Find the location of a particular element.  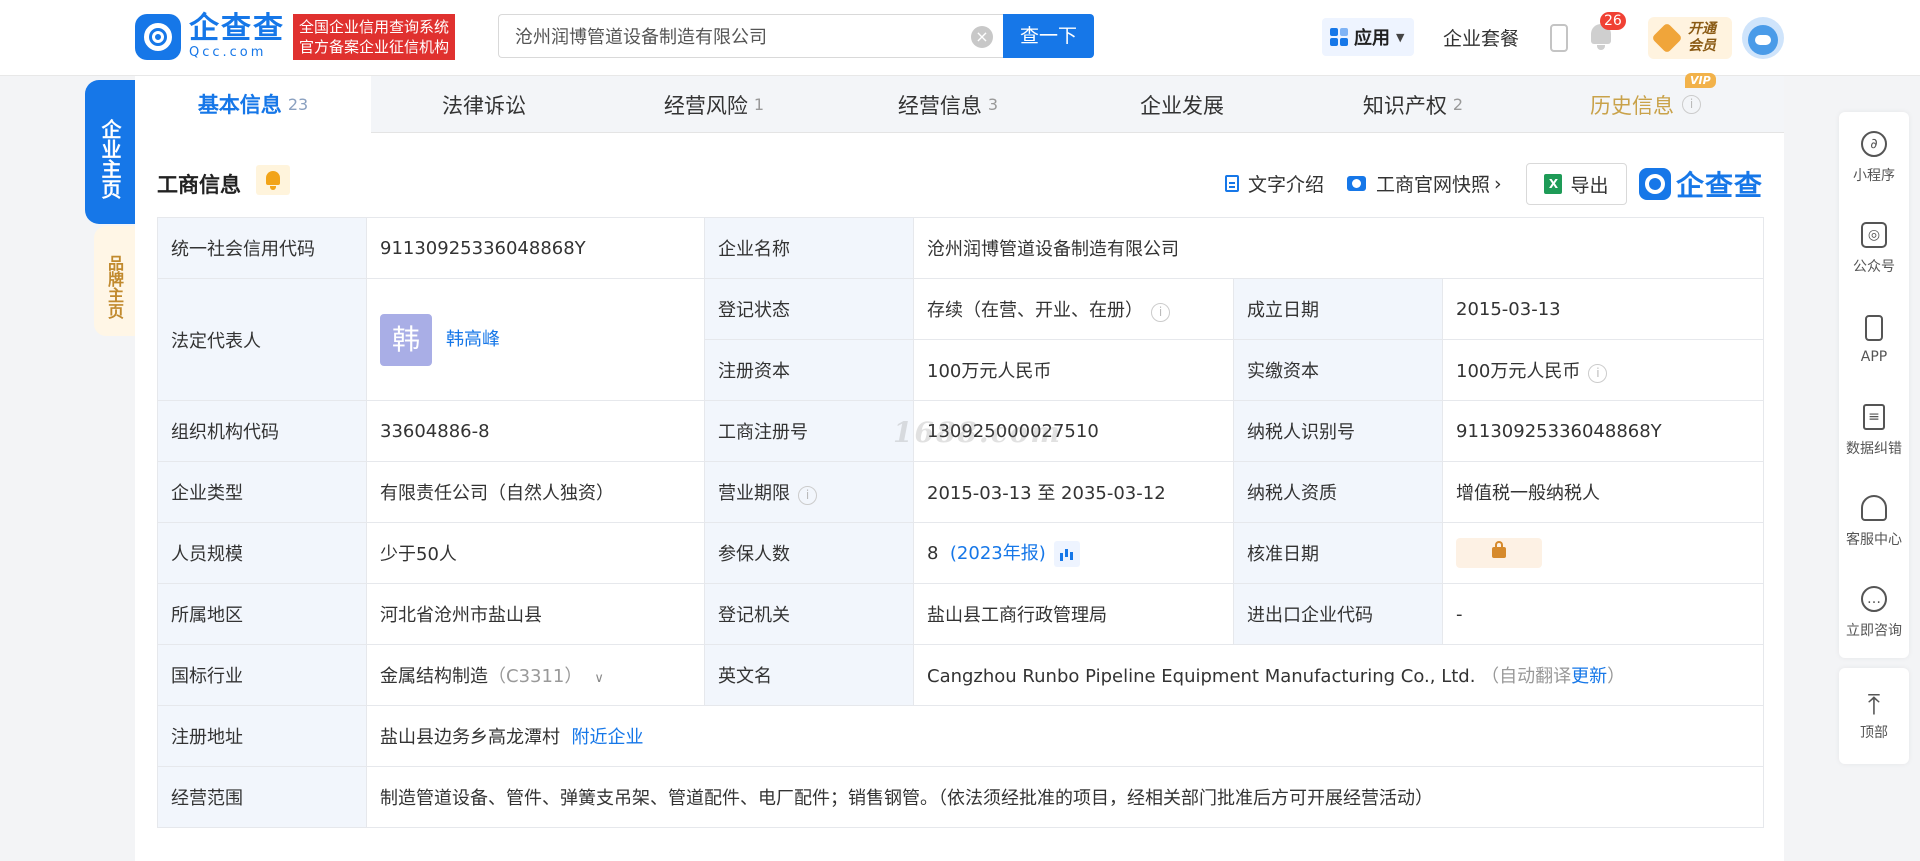

open-vip-button: 开通 会员 is located at coordinates (1690, 38).